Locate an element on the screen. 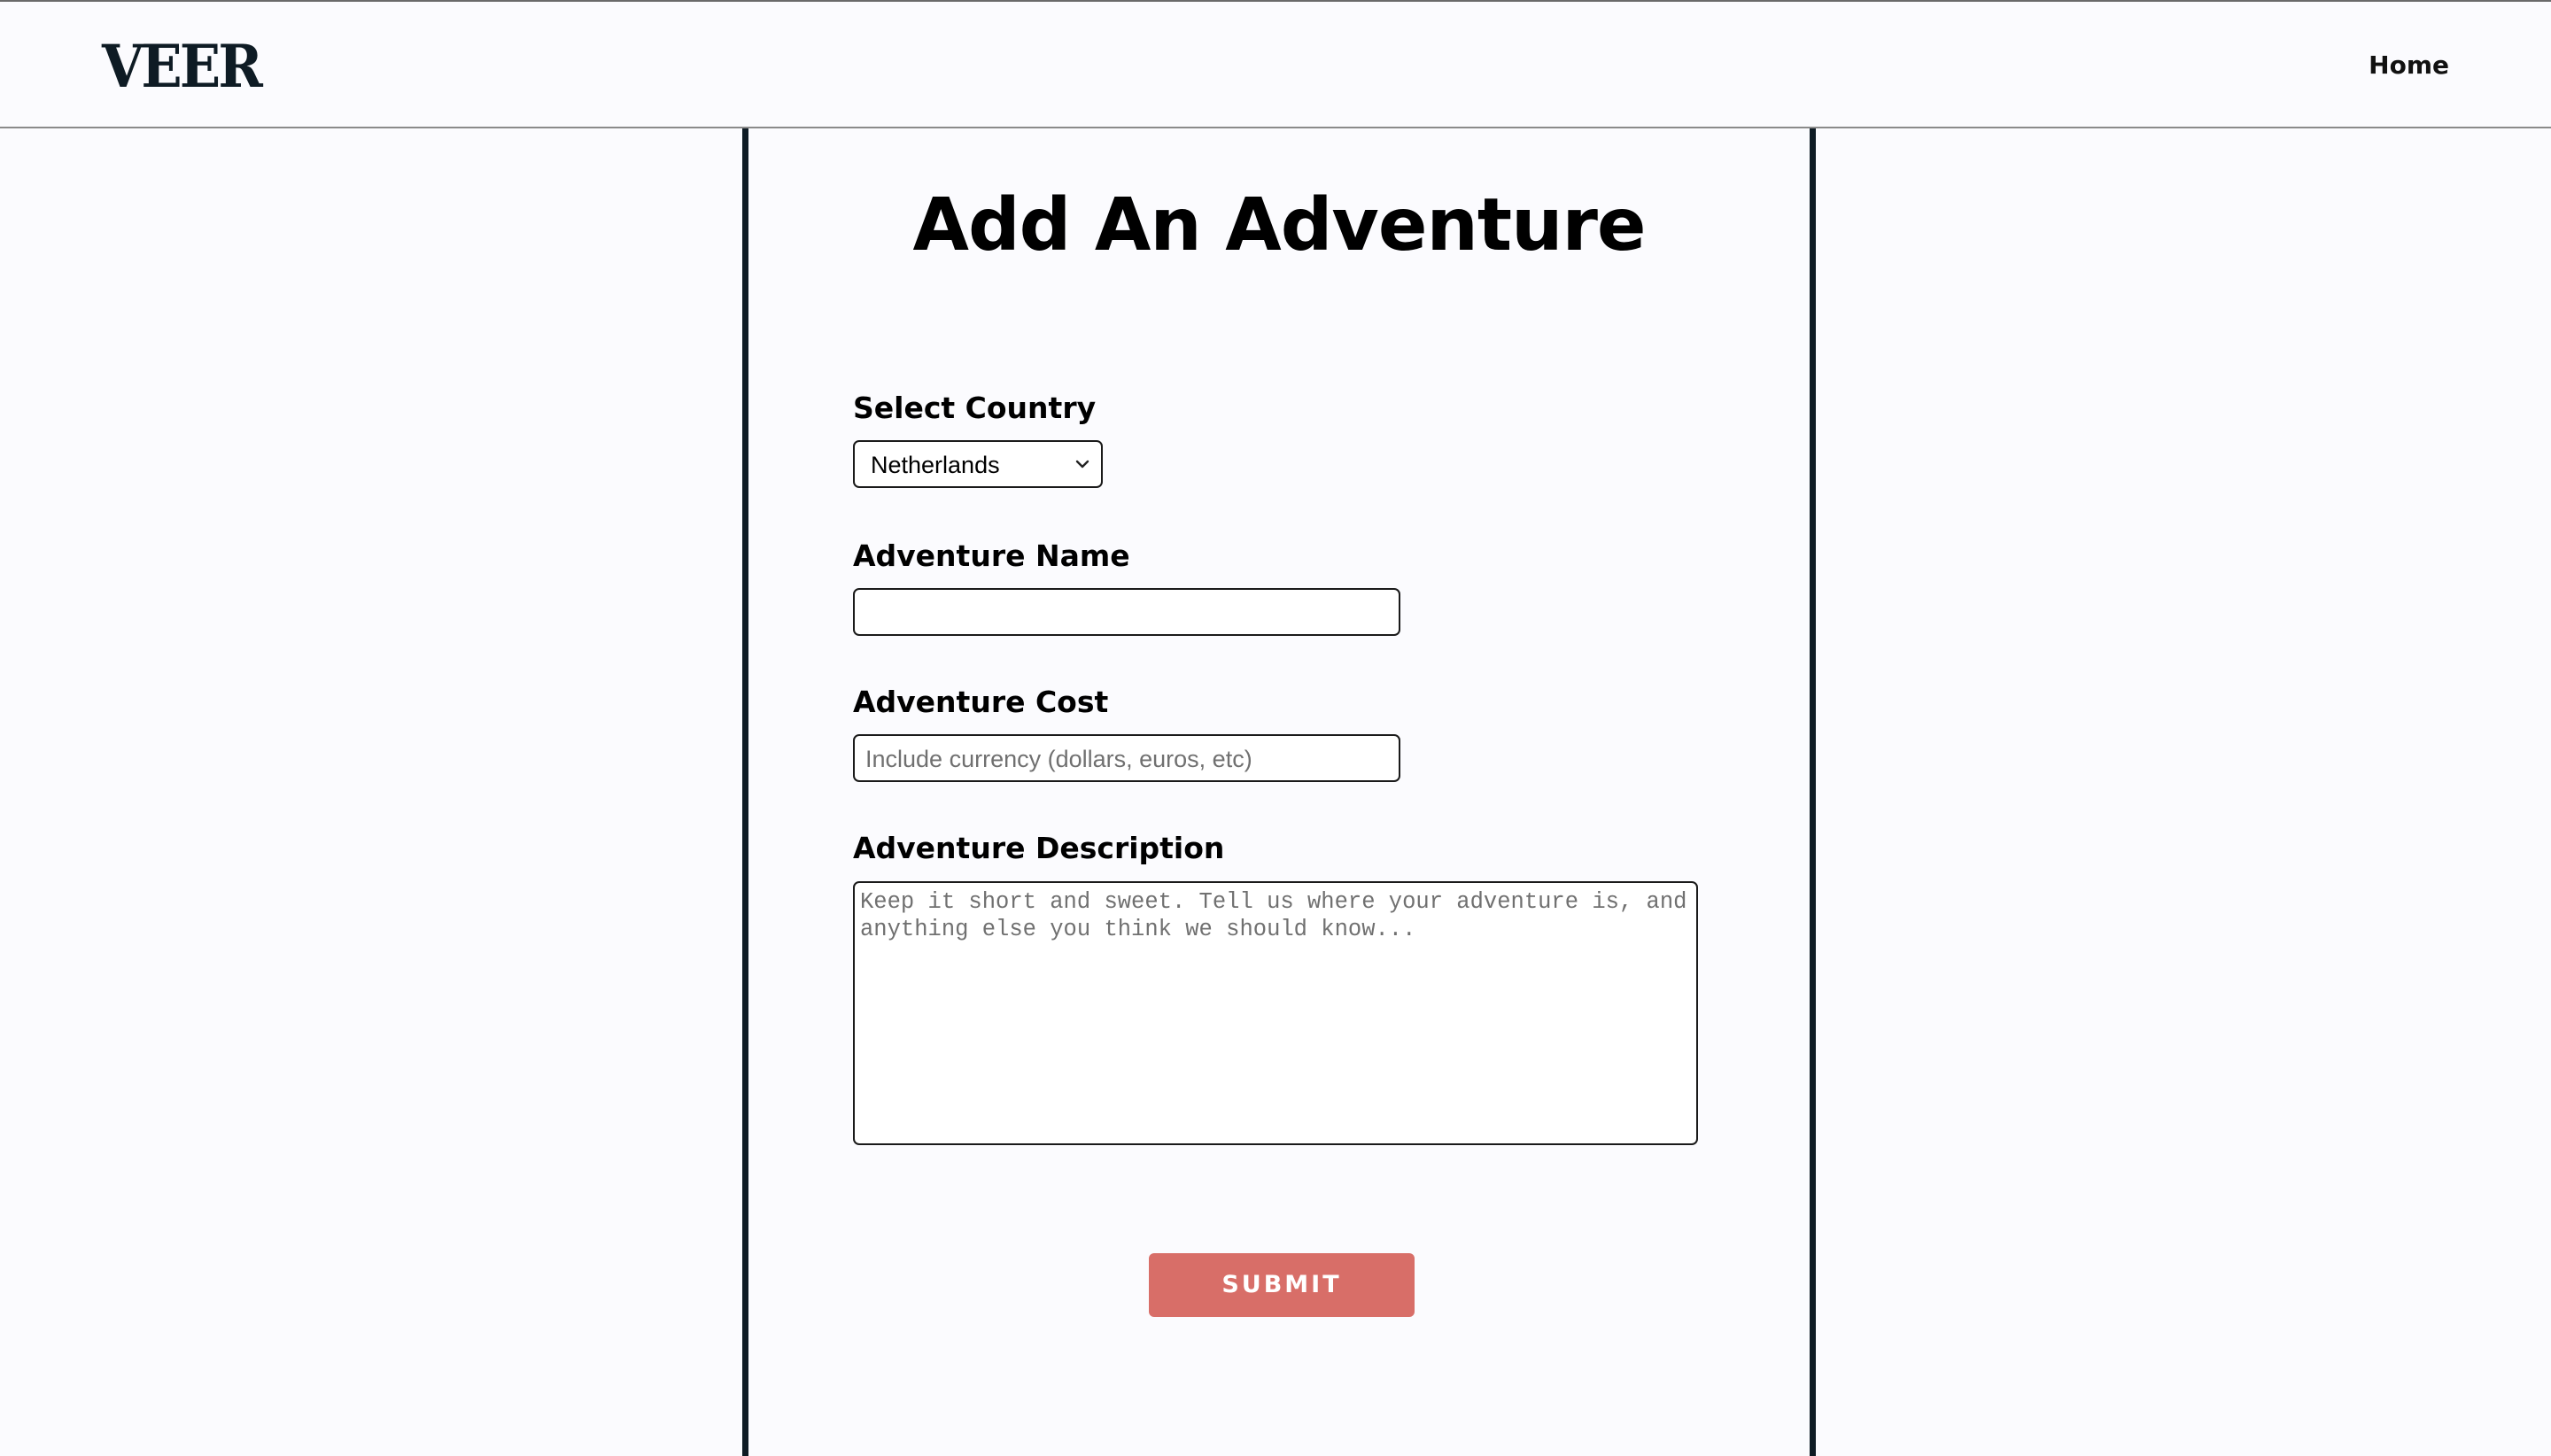 This screenshot has width=2551, height=1456. country-select-value: Netherlands is located at coordinates (935, 465).